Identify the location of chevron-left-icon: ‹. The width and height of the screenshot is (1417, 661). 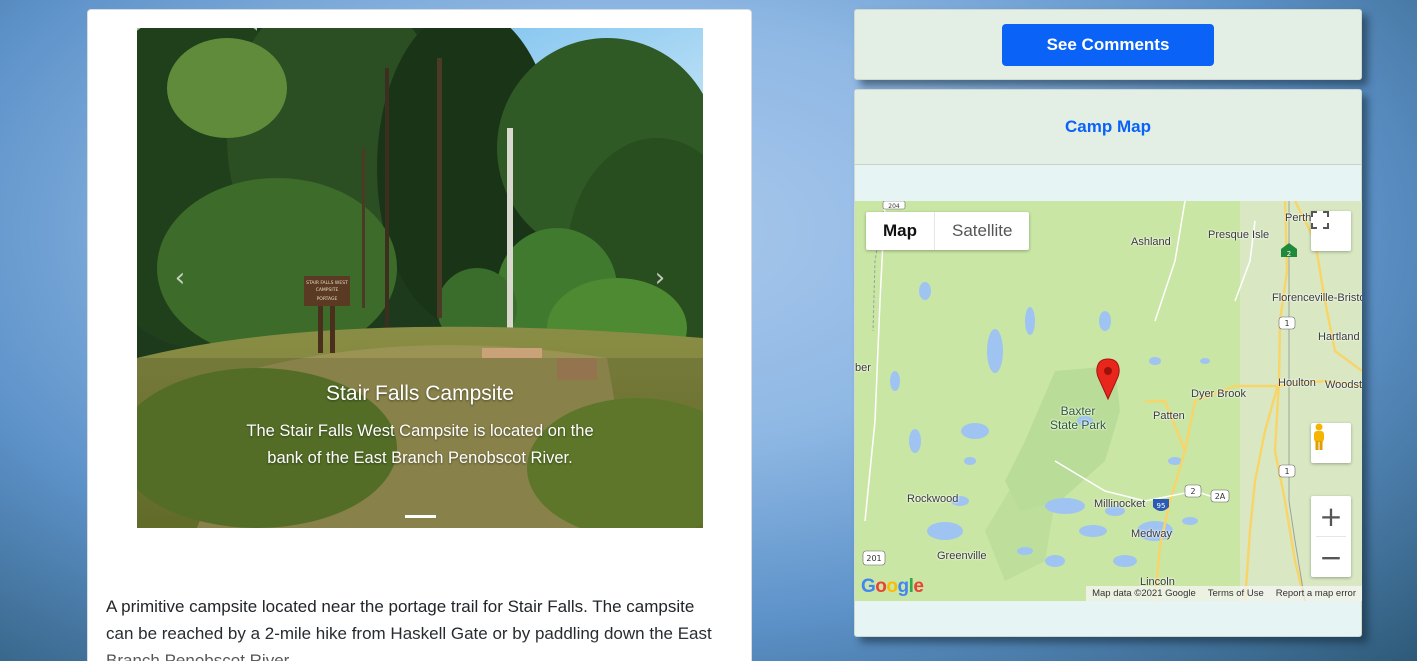
(180, 278).